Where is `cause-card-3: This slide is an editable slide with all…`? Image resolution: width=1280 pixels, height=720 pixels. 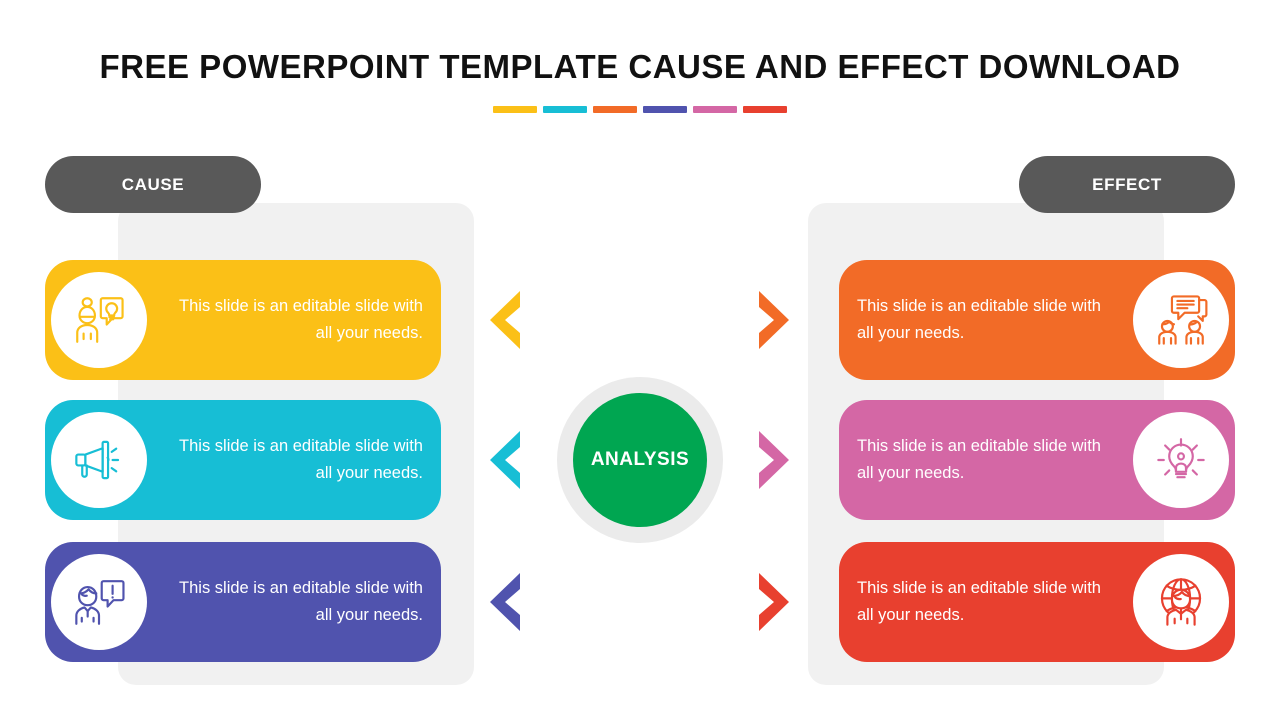 cause-card-3: This slide is an editable slide with all… is located at coordinates (243, 602).